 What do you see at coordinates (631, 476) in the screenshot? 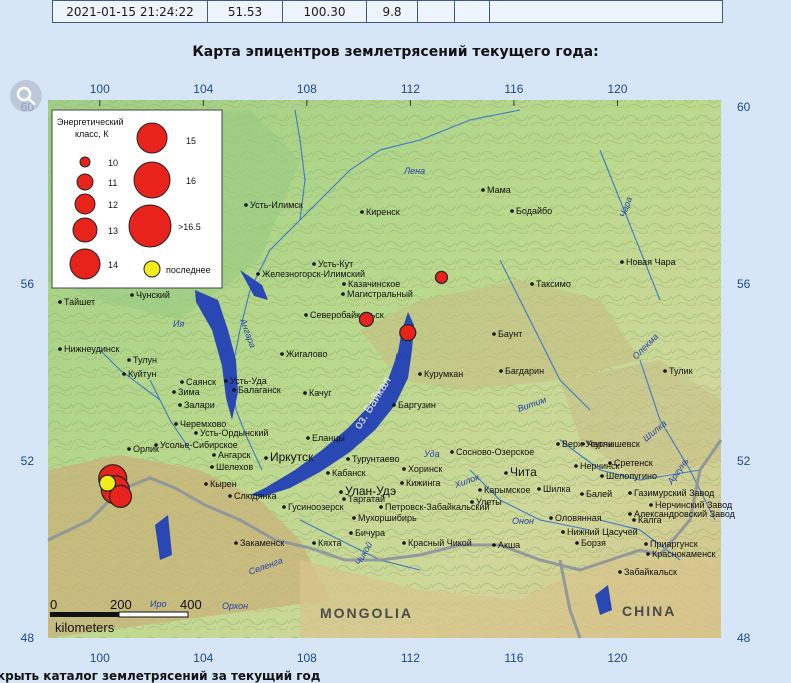
I see `city-label: Шелопугино` at bounding box center [631, 476].